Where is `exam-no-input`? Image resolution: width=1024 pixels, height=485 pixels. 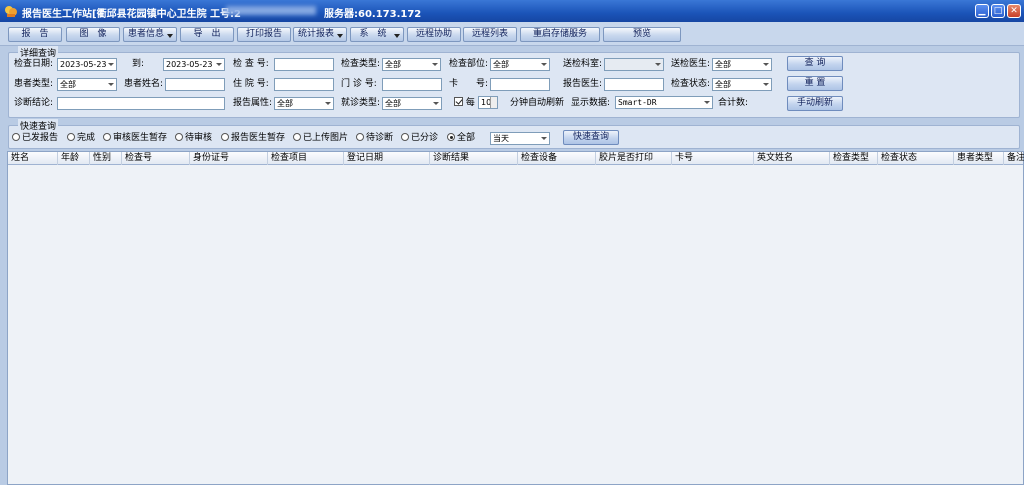
exam-no-input is located at coordinates (304, 64).